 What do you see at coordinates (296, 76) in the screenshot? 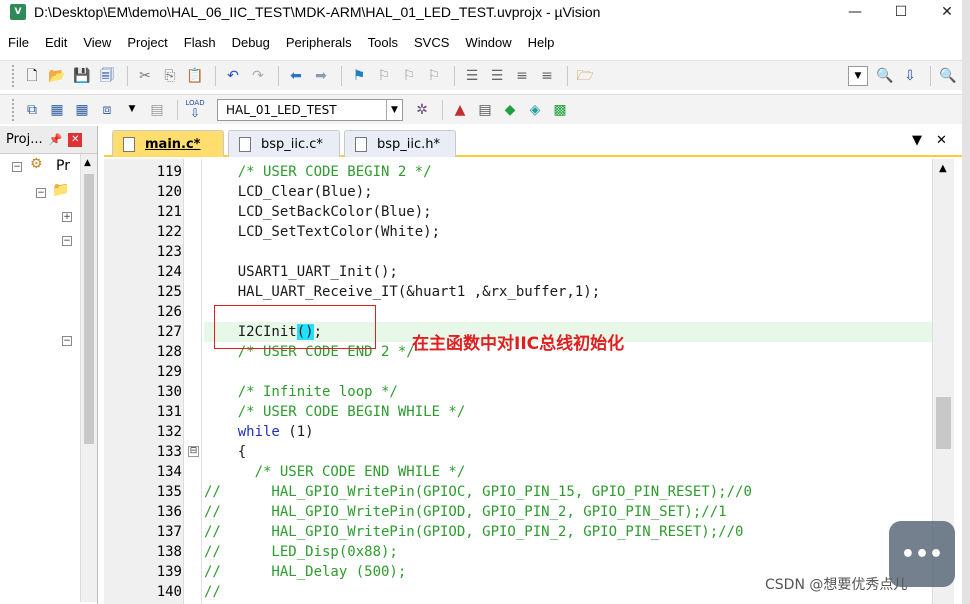
I see `nav-back-icon: ⬅` at bounding box center [296, 76].